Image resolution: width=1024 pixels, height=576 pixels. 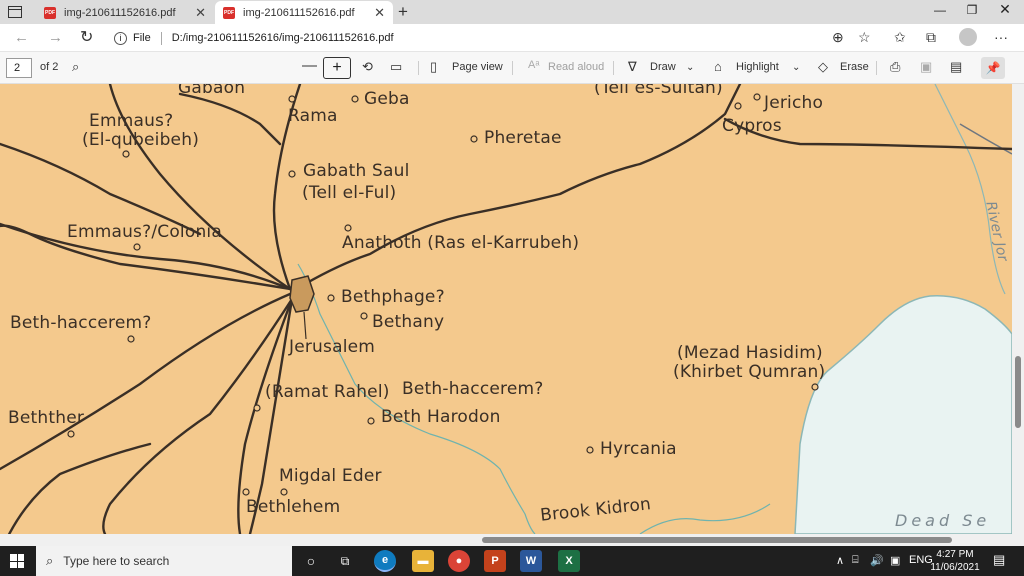 What do you see at coordinates (396, 67) in the screenshot?
I see `fit-page-icon: ▭` at bounding box center [396, 67].